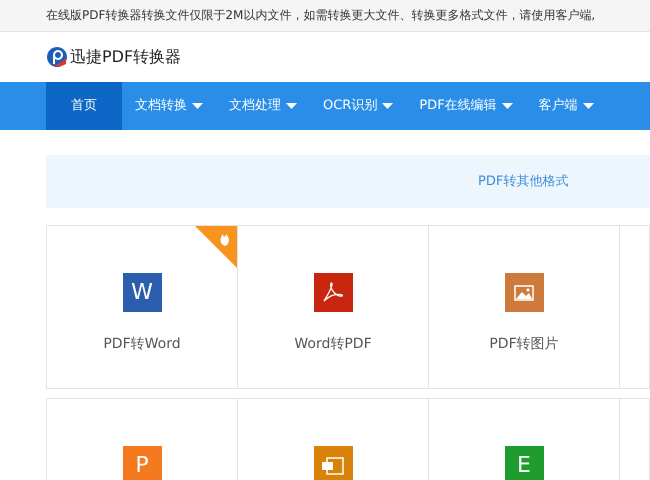 This screenshot has height=480, width=650. I want to click on app-icon: E, so click(524, 463).